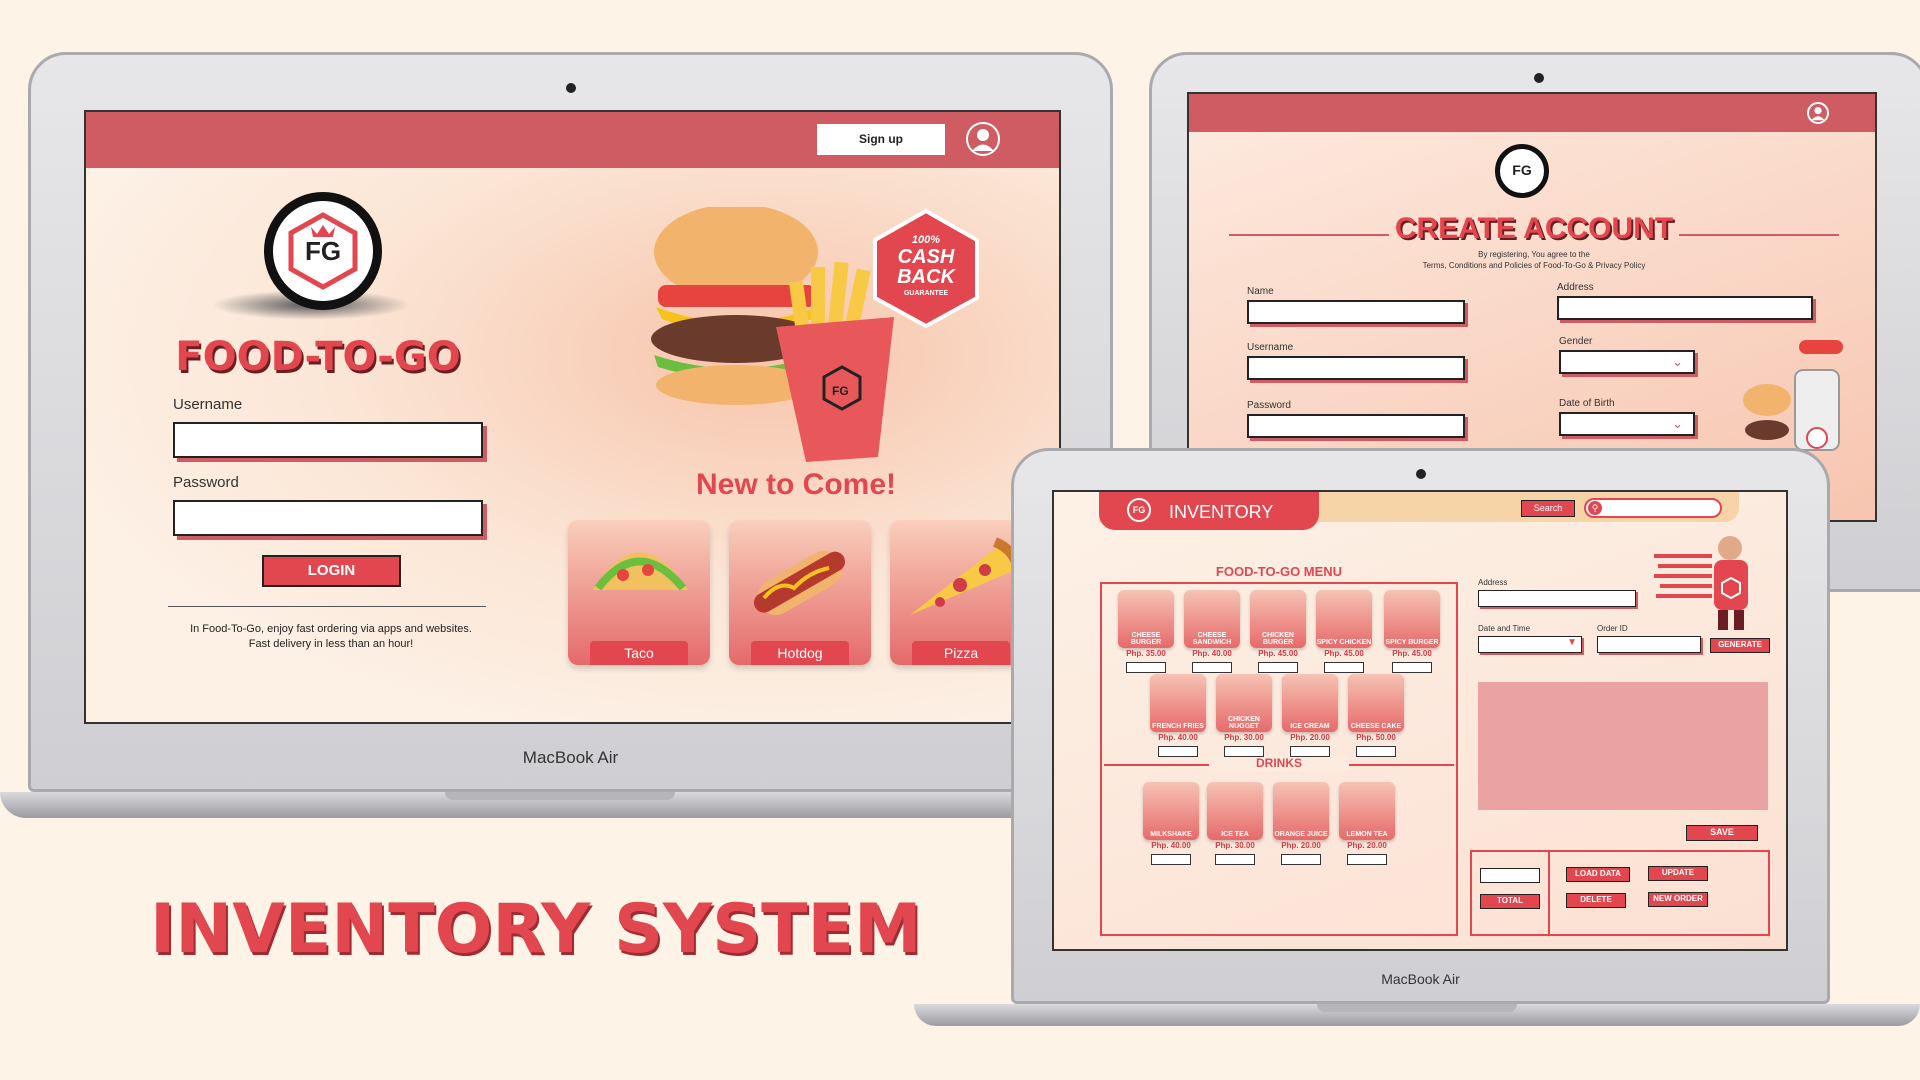 The width and height of the screenshot is (1920, 1080). Describe the element at coordinates (1627, 424) in the screenshot. I see `dob-select: ⌄` at that location.